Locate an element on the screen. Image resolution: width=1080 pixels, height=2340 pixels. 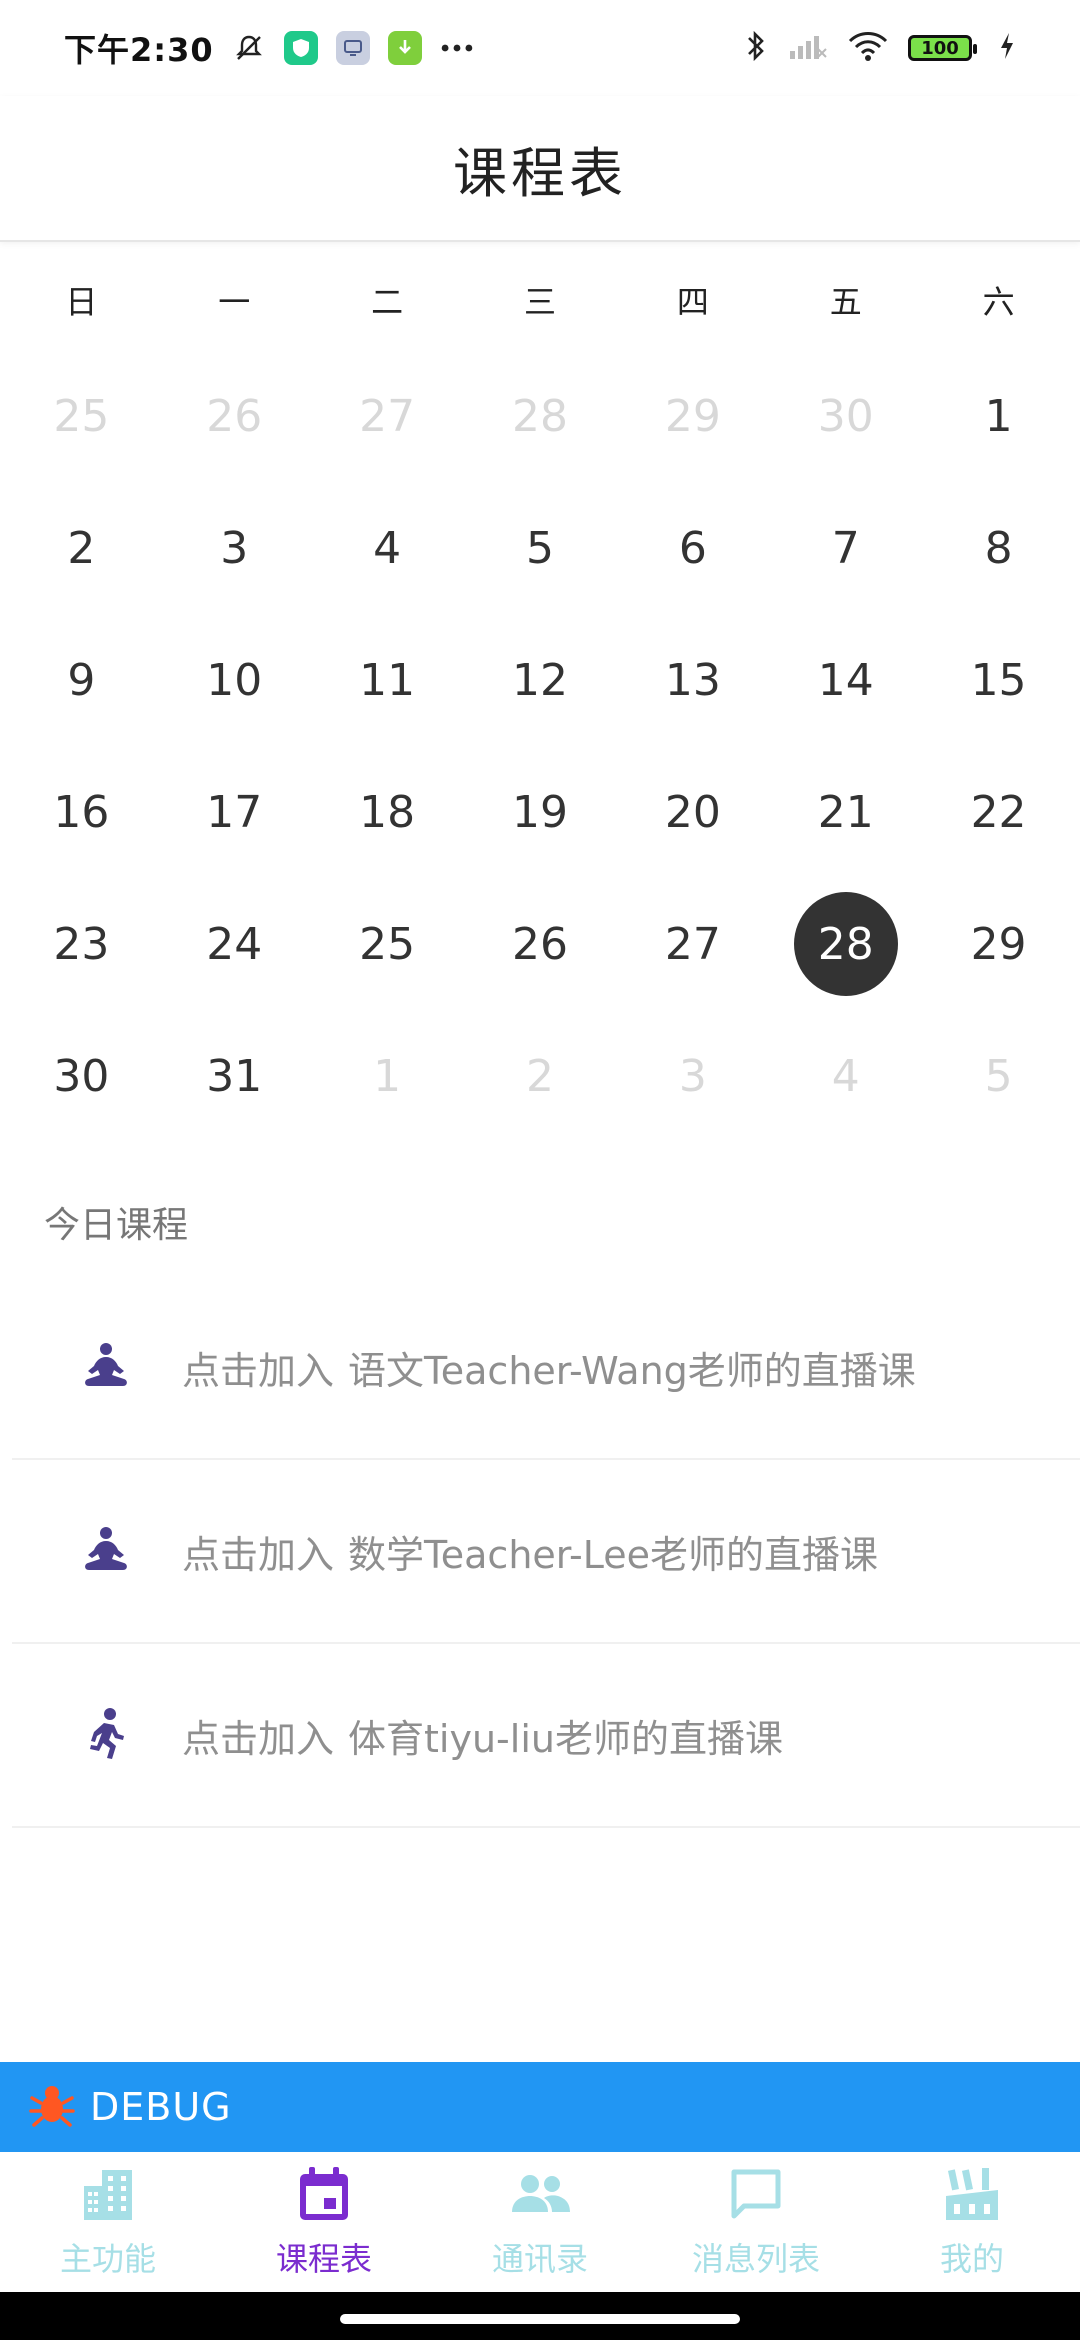
weekday-mon: 一 is located at coordinates (234, 302).